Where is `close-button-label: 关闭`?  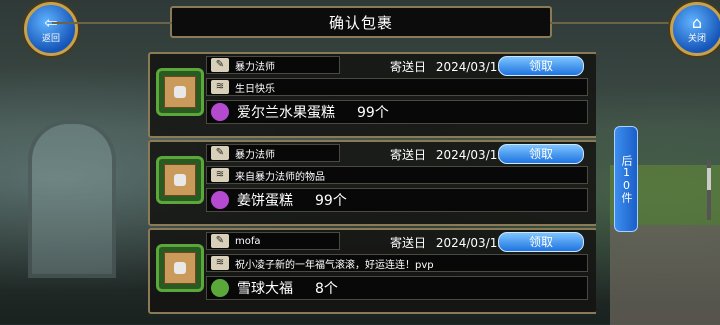 close-button-label: 关闭 is located at coordinates (696, 38).